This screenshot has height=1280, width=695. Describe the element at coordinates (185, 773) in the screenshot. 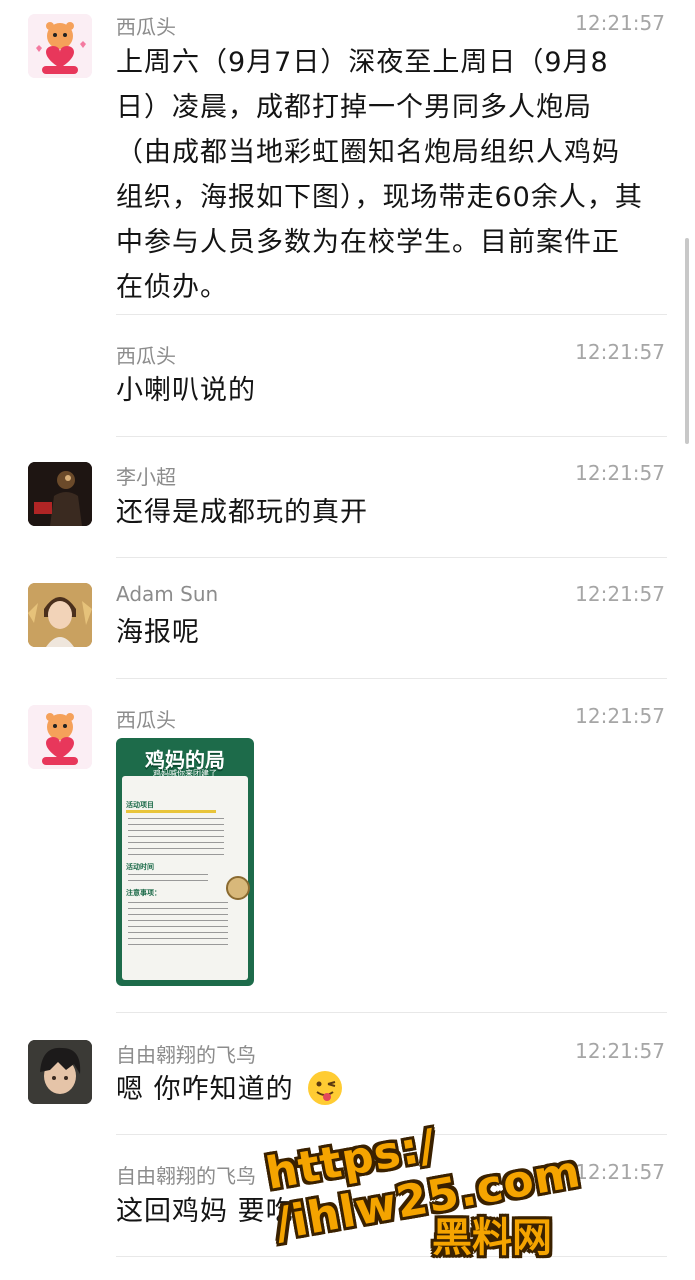

I see `poster-subtitle: 鸡妈喊你来团建了` at that location.